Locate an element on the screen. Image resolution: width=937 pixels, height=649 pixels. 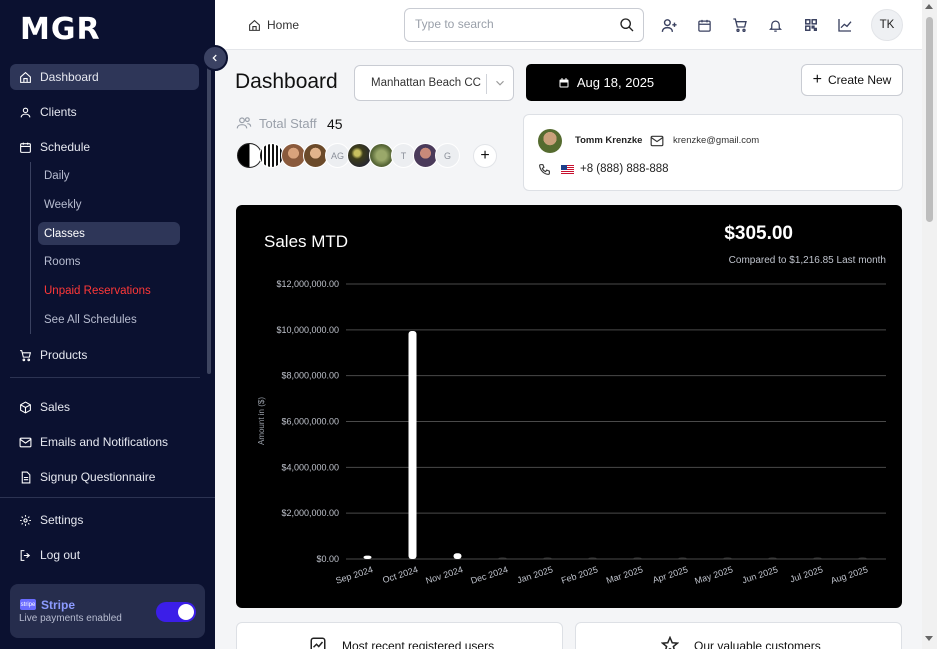
x-tick-label: May 2025 is located at coordinates (713, 575).